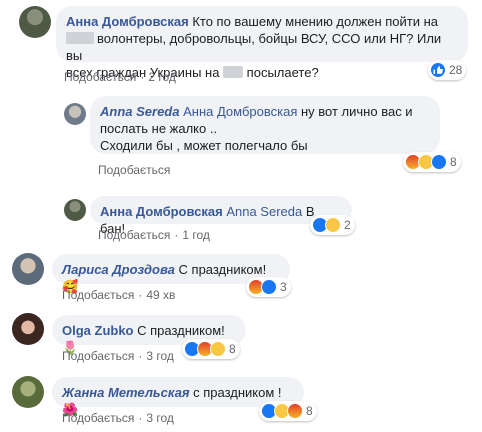  I want to click on reaction-count: 2, so click(347, 225).